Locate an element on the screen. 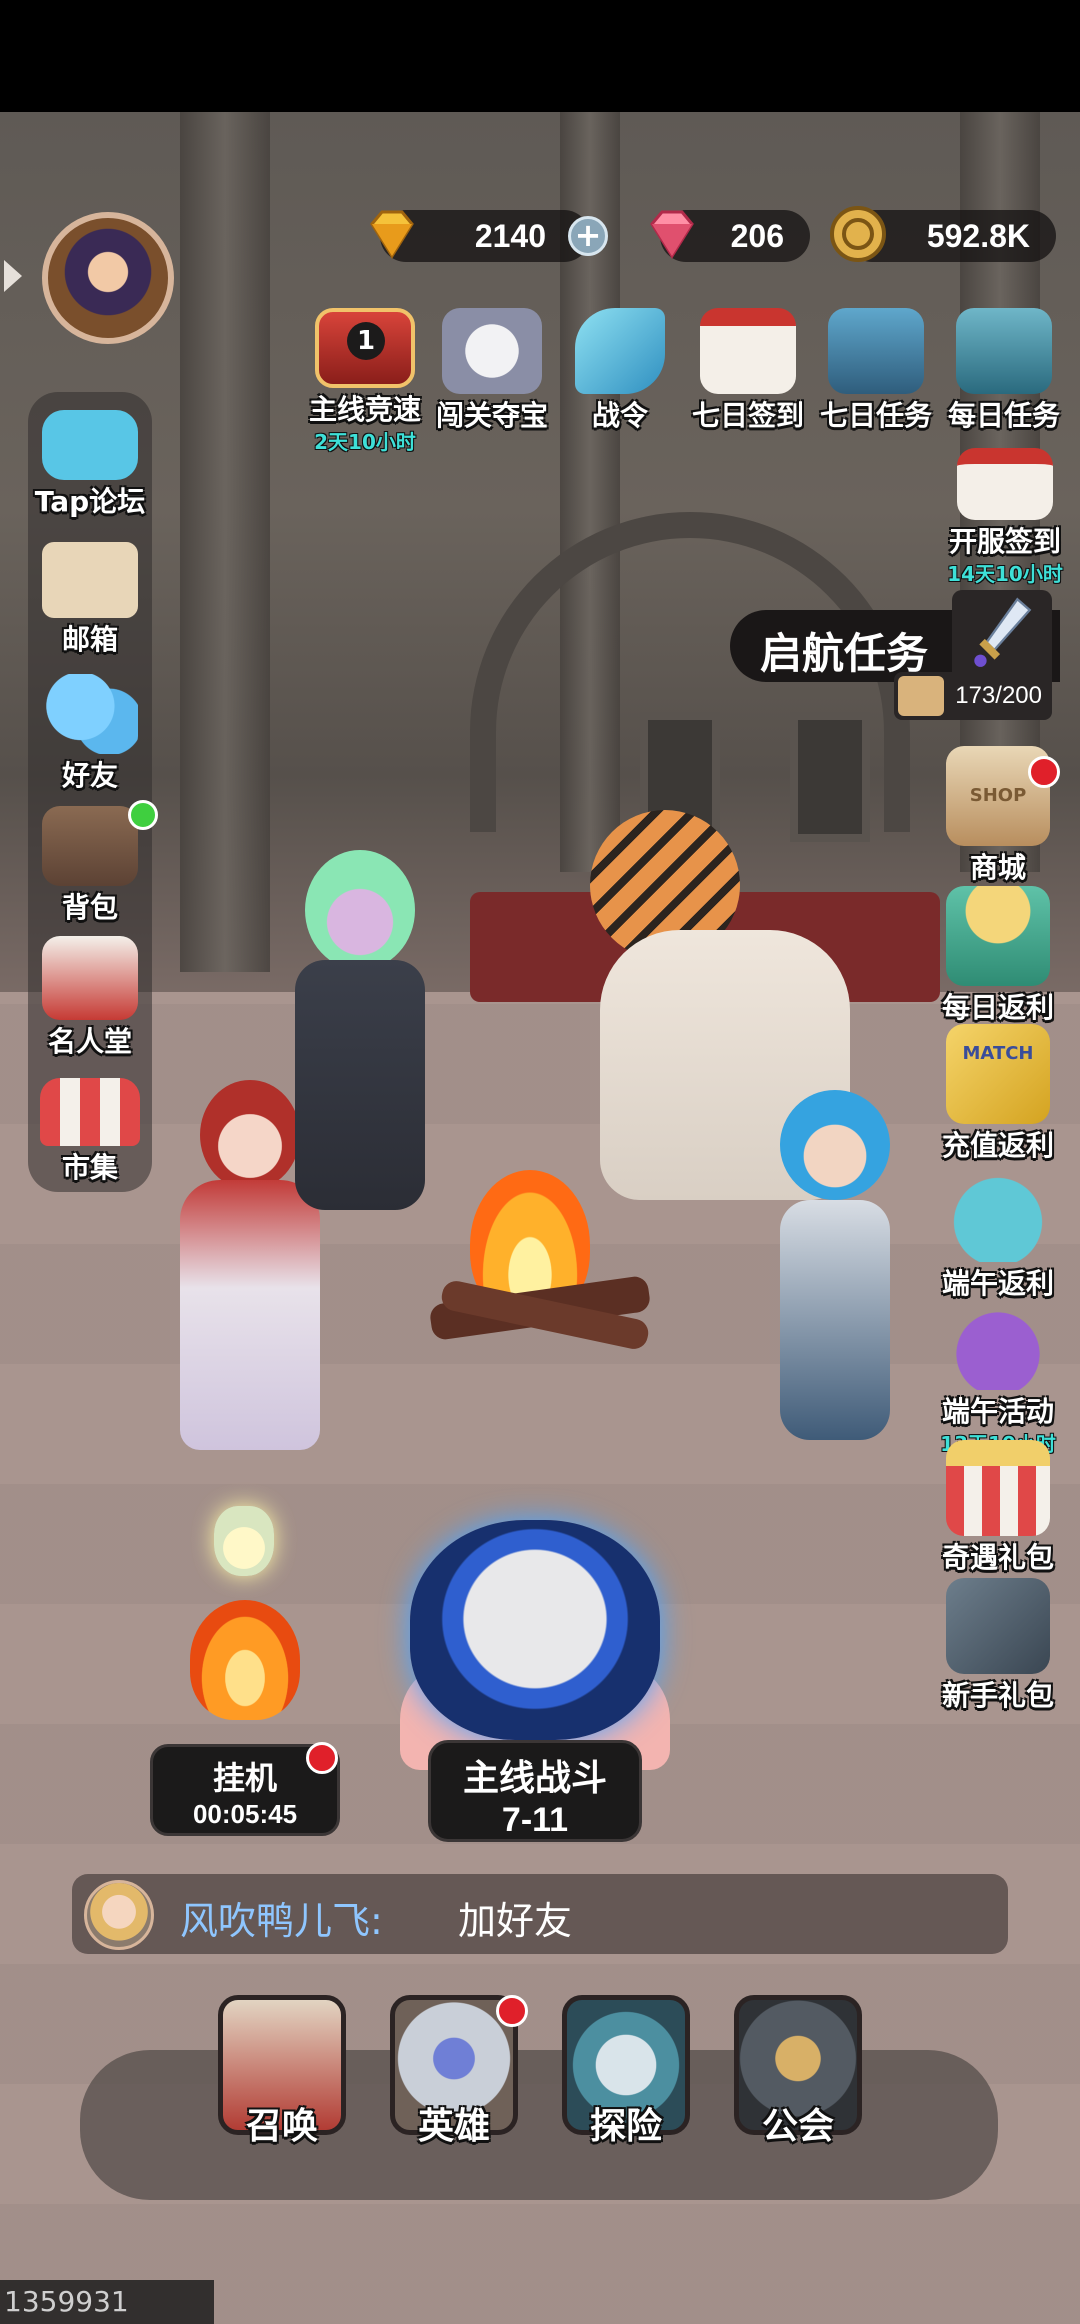 The width and height of the screenshot is (1080, 2324). chat-message: 加好友 is located at coordinates (515, 1921).